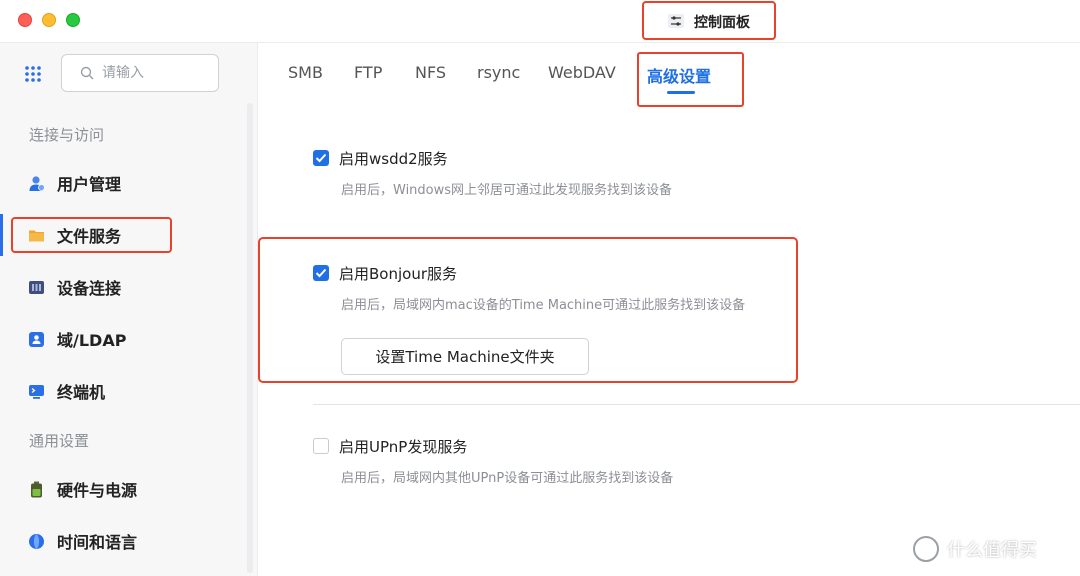 The width and height of the screenshot is (1080, 576). What do you see at coordinates (507, 190) in the screenshot?
I see `wsdd2-description: 启用后，Windows网上邻居可通过此发现服务找到该设备` at bounding box center [507, 190].